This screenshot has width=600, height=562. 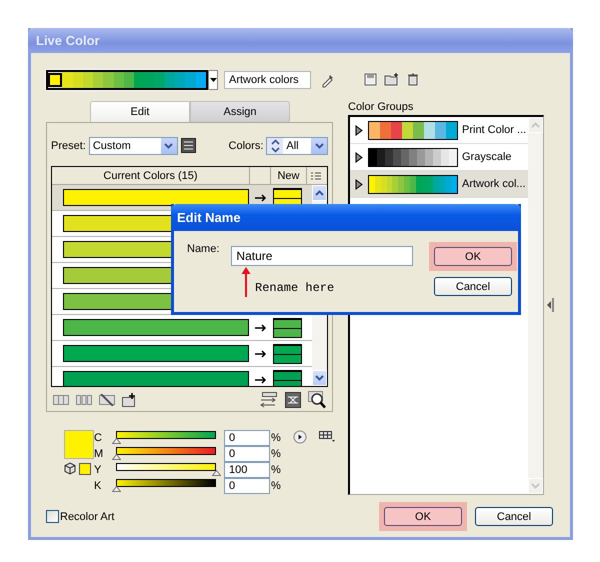 What do you see at coordinates (151, 175) in the screenshot?
I see `column-header: Current Colors (15)` at bounding box center [151, 175].